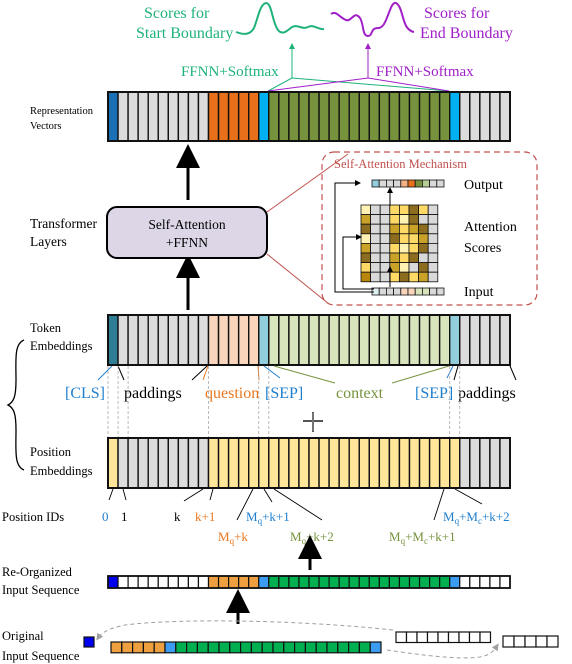 The width and height of the screenshot is (572, 664). Describe the element at coordinates (483, 185) in the screenshot. I see `mechanism-output-label: Output` at that location.